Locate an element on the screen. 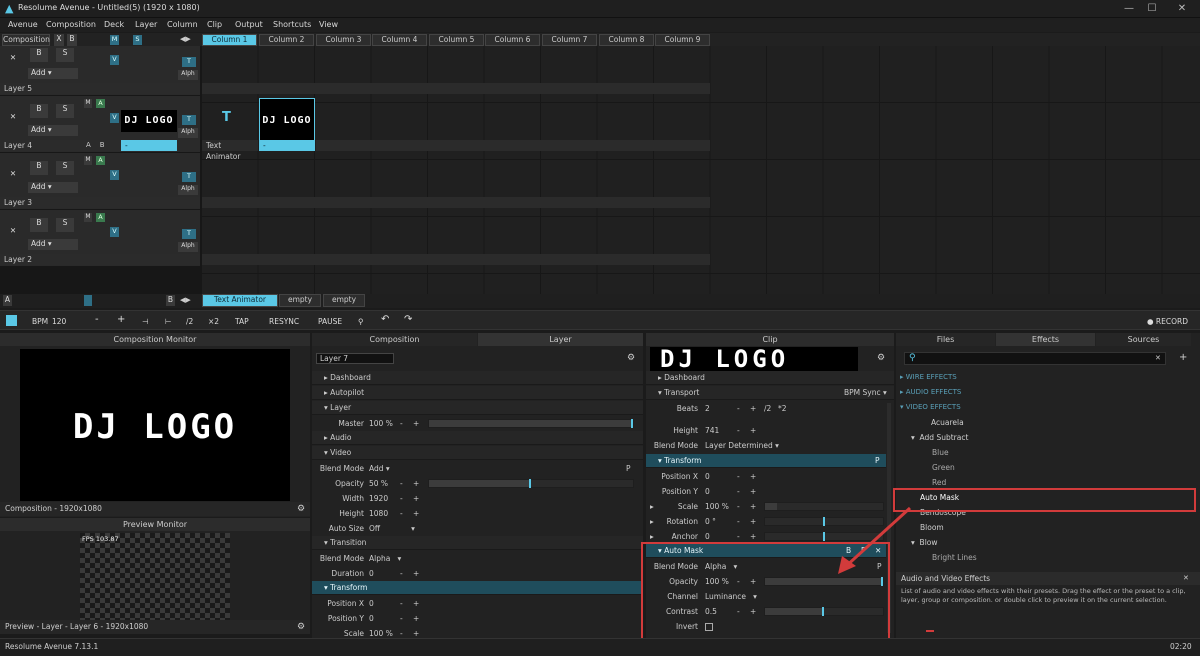  layer-5-clear-button: ✕ is located at coordinates (13, 60).